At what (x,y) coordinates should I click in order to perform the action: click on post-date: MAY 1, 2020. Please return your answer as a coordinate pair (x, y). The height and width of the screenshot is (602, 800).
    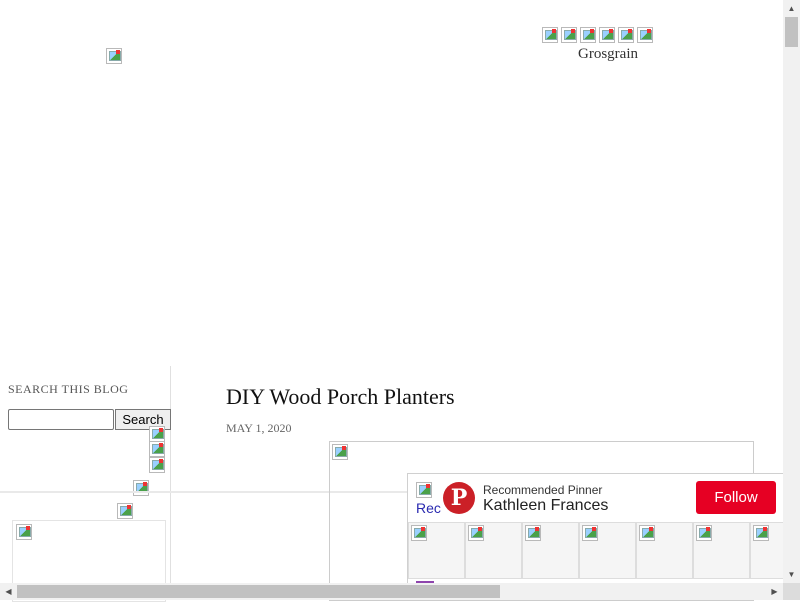
    Looking at the image, I should click on (259, 428).